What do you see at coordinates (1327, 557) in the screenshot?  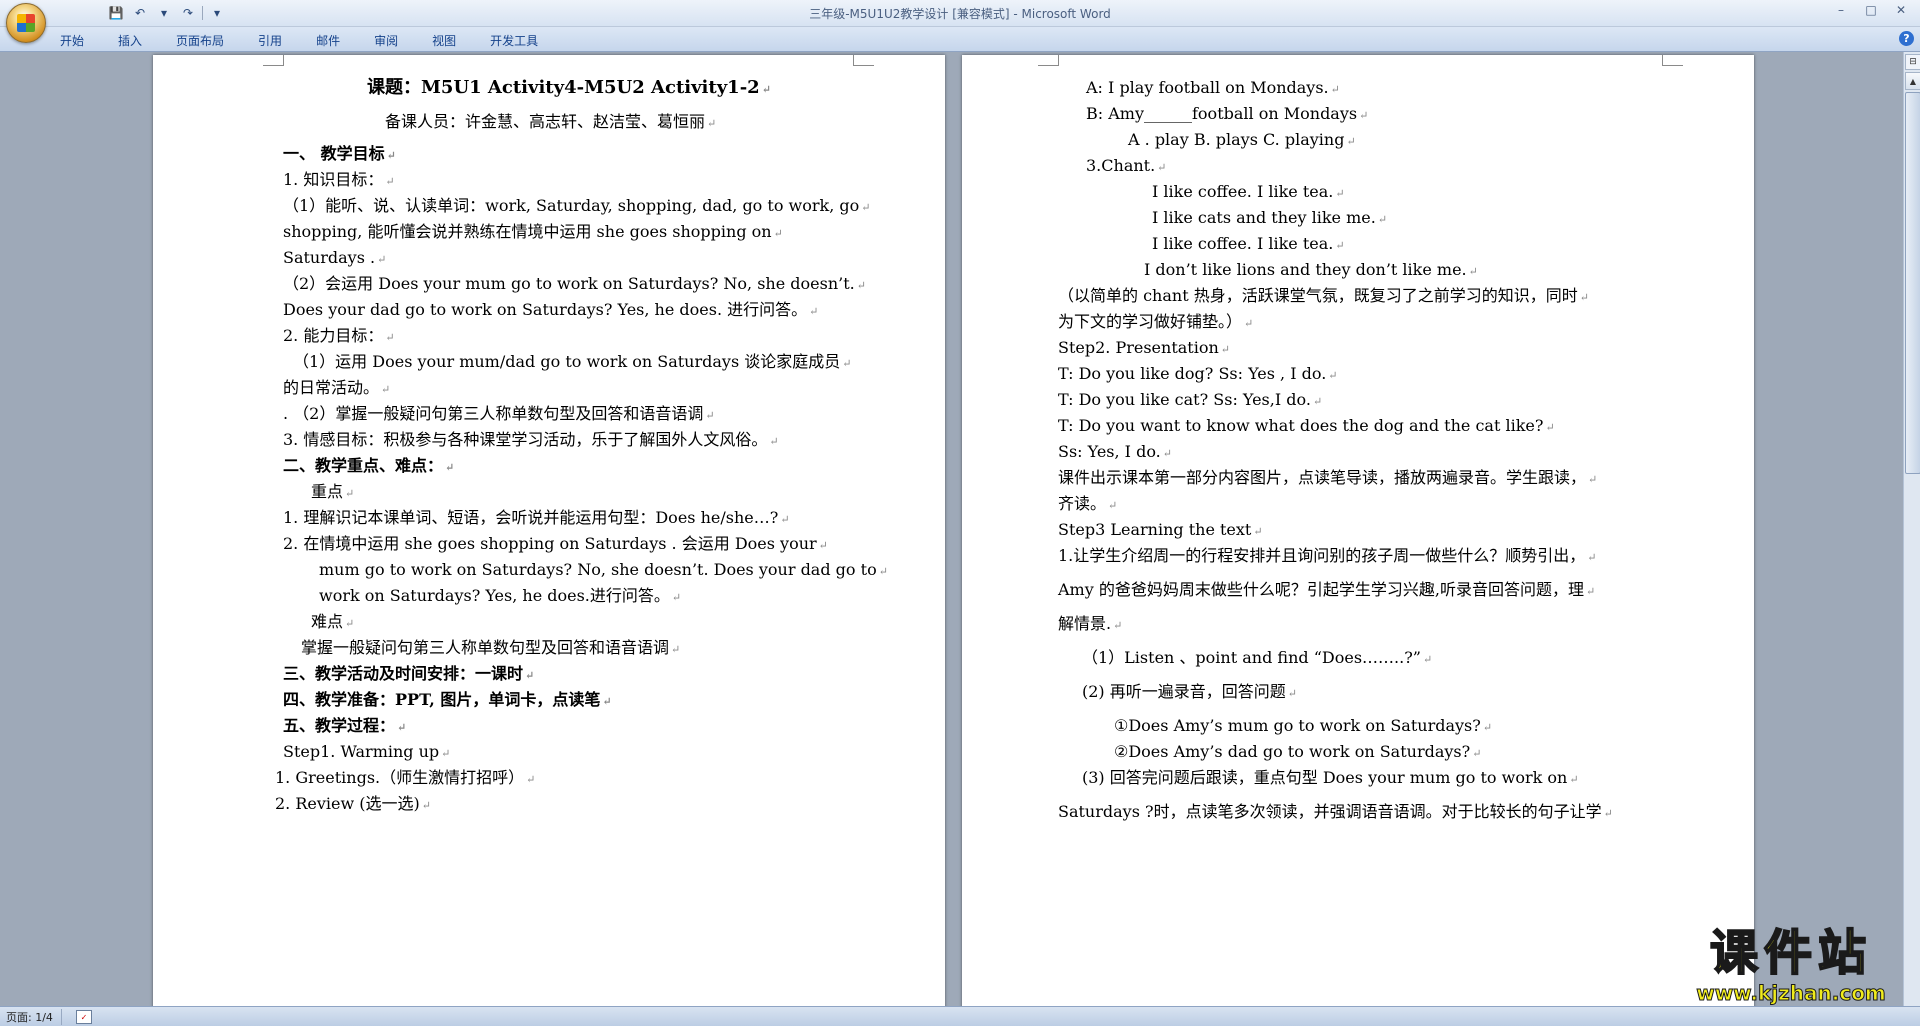 I see `paragraph-line: 1.让学生介绍周一的行程安排并且询问别的孩子周一做些什么？顺势引出， ↵` at bounding box center [1327, 557].